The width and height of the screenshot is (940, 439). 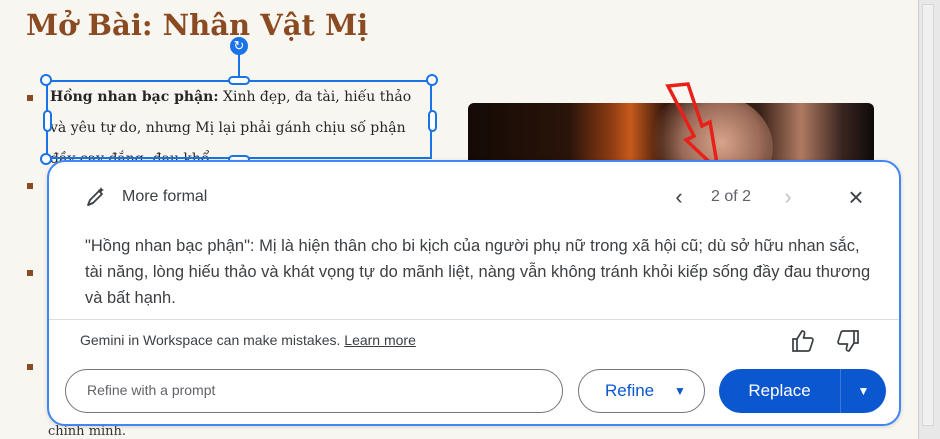 I want to click on replace-button-group: Replace ▼, so click(x=802, y=391).